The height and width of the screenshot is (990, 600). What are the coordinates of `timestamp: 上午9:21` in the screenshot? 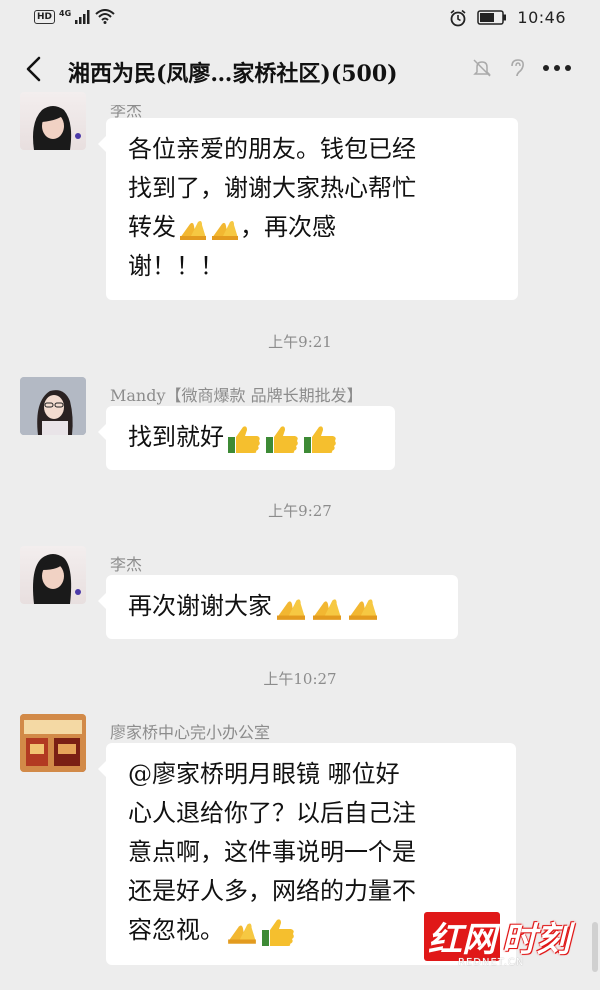 It's located at (300, 342).